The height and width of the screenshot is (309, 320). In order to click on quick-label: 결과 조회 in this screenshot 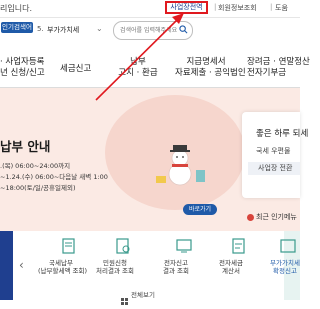, I will do `click(176, 271)`.